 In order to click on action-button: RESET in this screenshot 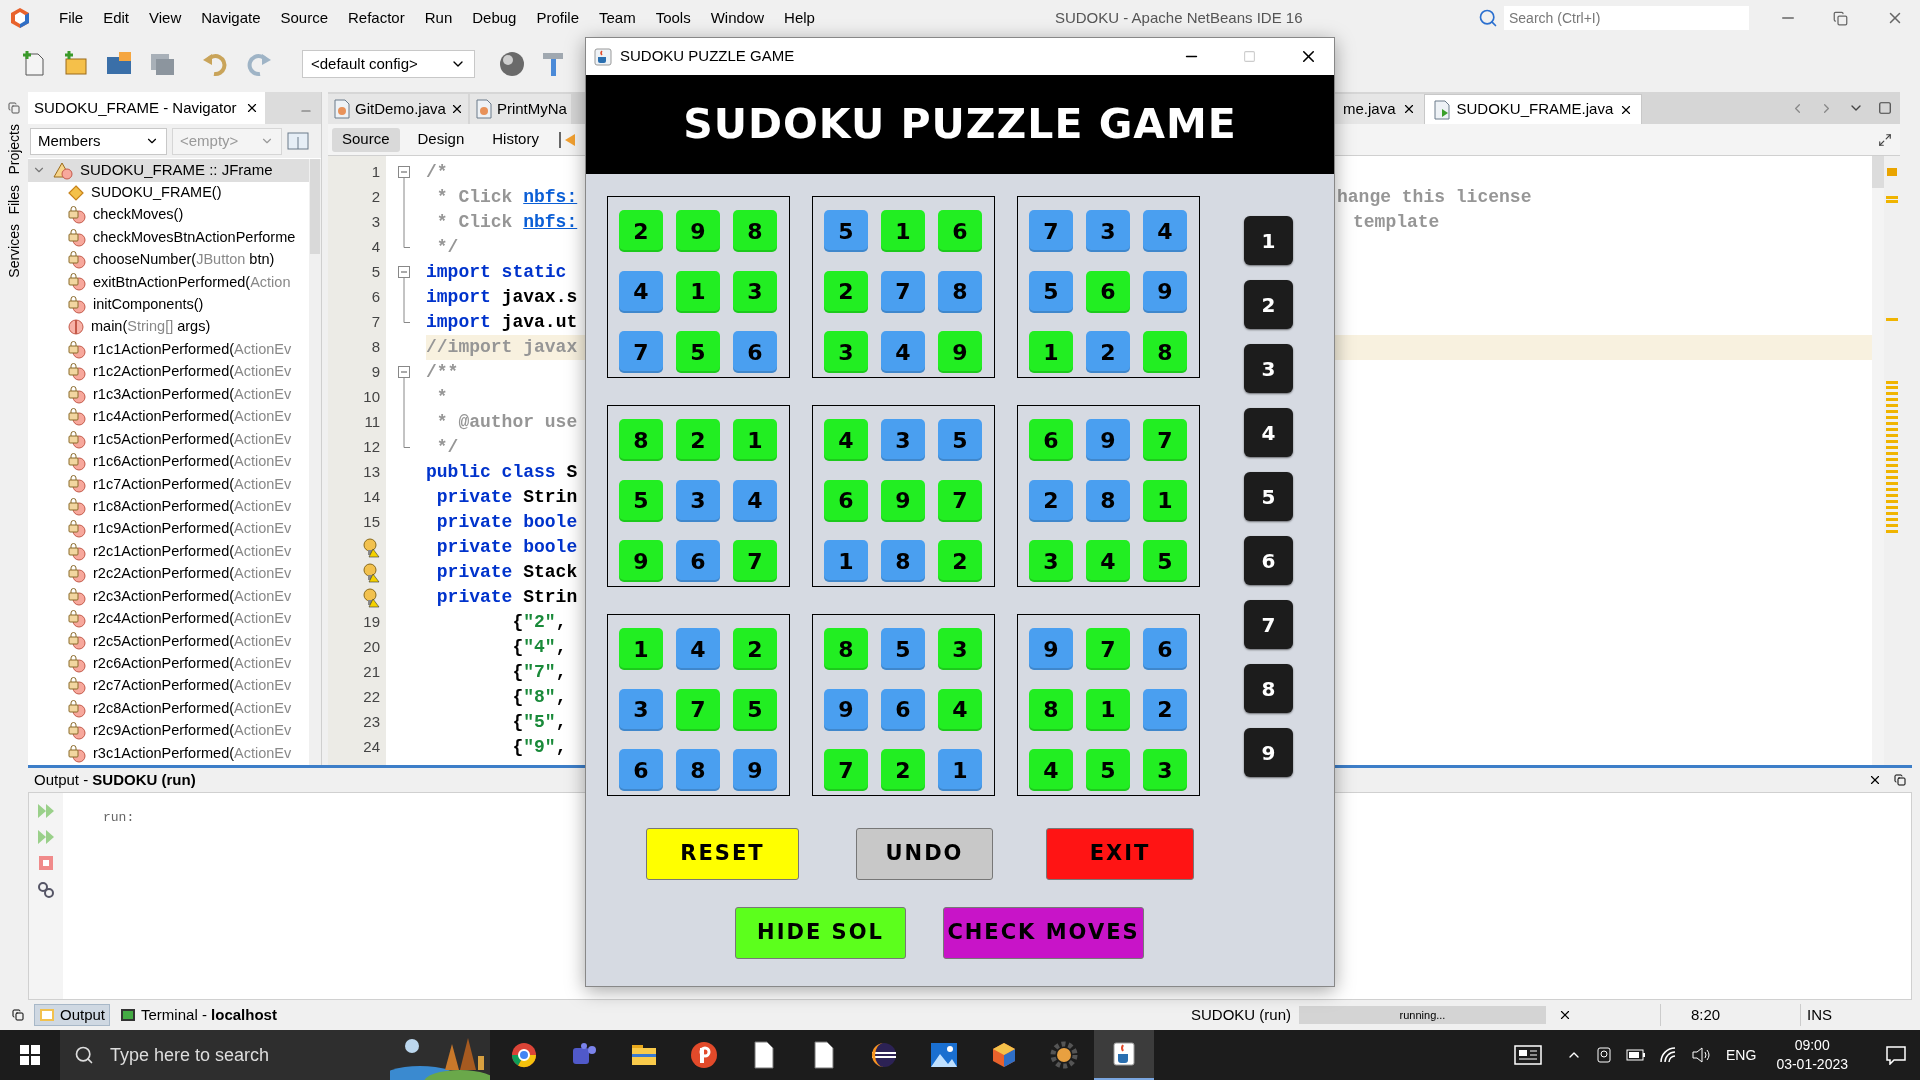, I will do `click(722, 854)`.